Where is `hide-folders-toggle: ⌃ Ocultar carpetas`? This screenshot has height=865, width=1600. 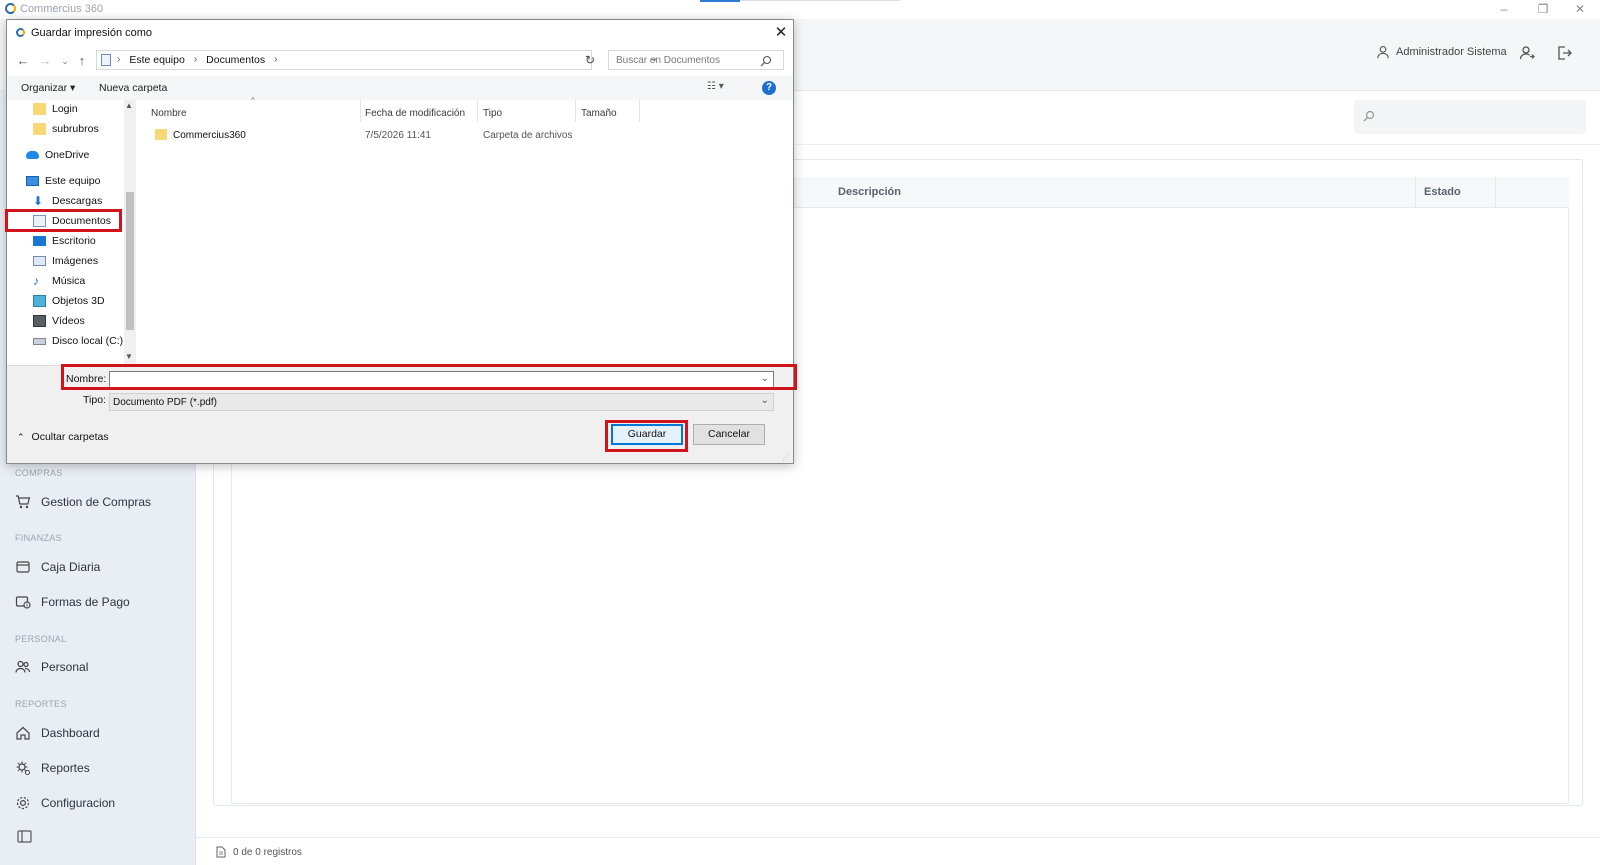
hide-folders-toggle: ⌃ Ocultar carpetas is located at coordinates (63, 437).